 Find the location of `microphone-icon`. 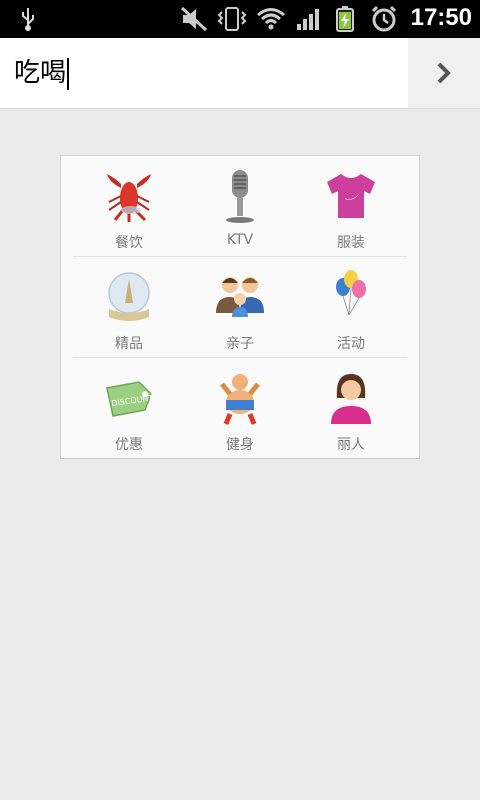

microphone-icon is located at coordinates (240, 196).